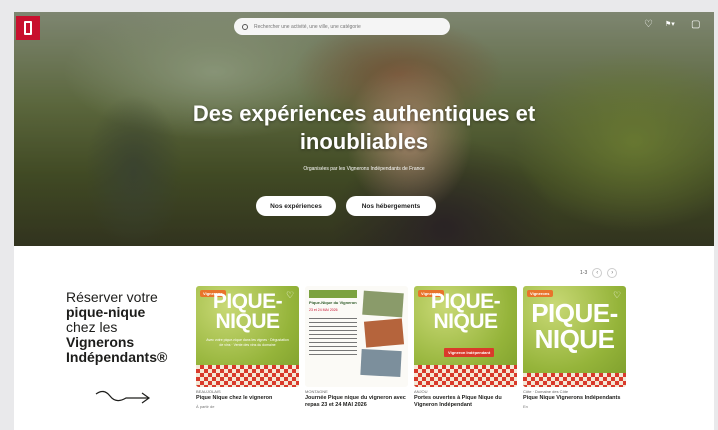  I want to click on card-4-poster-title: PIQUE-NIQUE, so click(574, 326).